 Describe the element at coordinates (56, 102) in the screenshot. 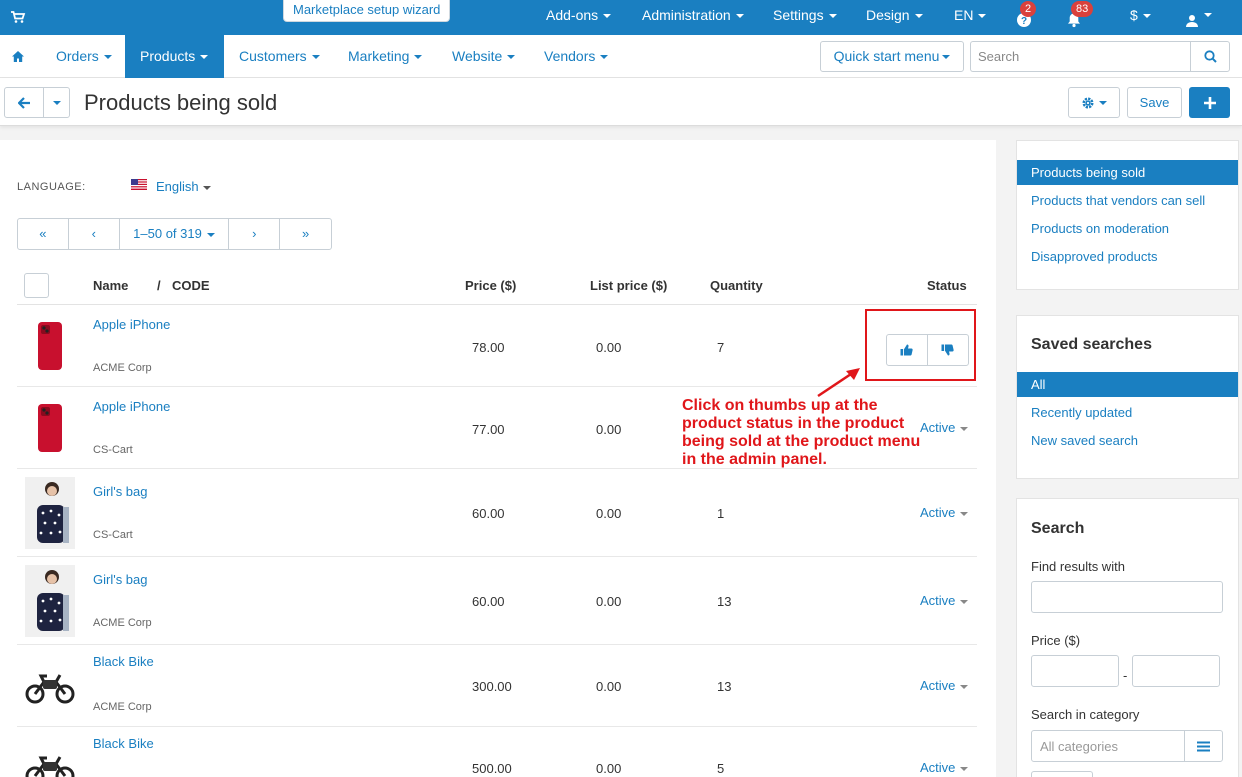

I see `history-dropdown-button` at that location.